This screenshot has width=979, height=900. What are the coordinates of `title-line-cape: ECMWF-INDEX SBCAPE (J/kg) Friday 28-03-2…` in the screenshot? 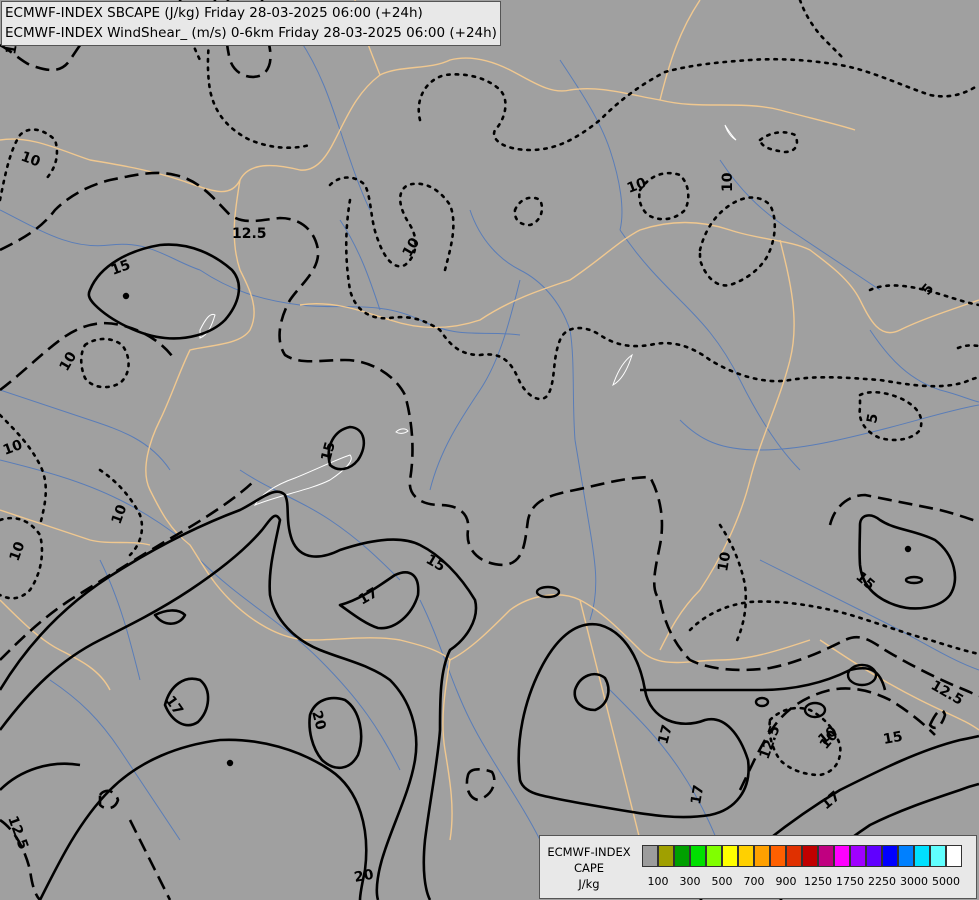 It's located at (214, 13).